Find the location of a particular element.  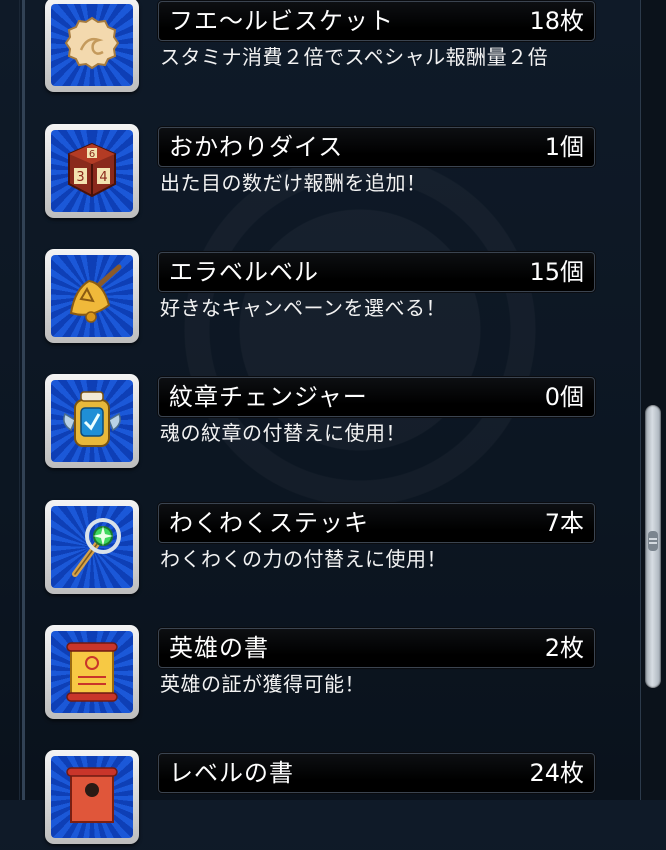

scroll-red-icon is located at coordinates (92, 795).